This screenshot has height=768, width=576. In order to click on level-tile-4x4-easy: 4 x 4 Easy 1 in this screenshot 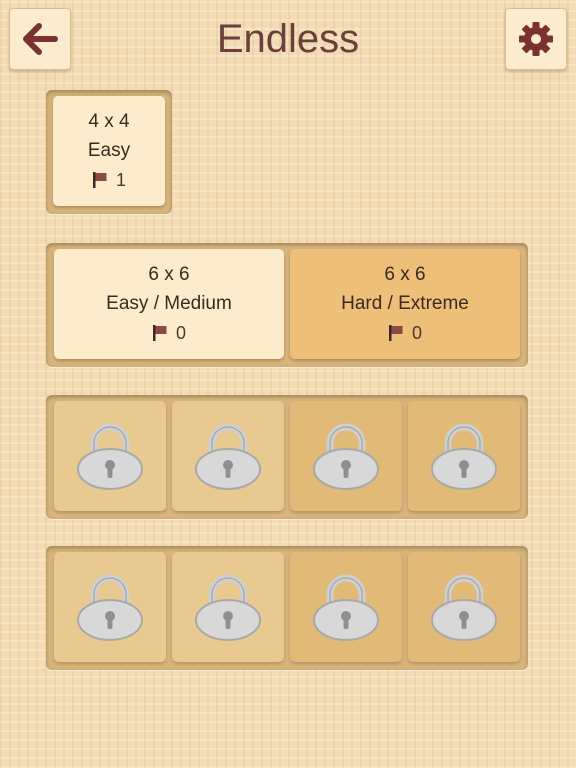, I will do `click(109, 151)`.